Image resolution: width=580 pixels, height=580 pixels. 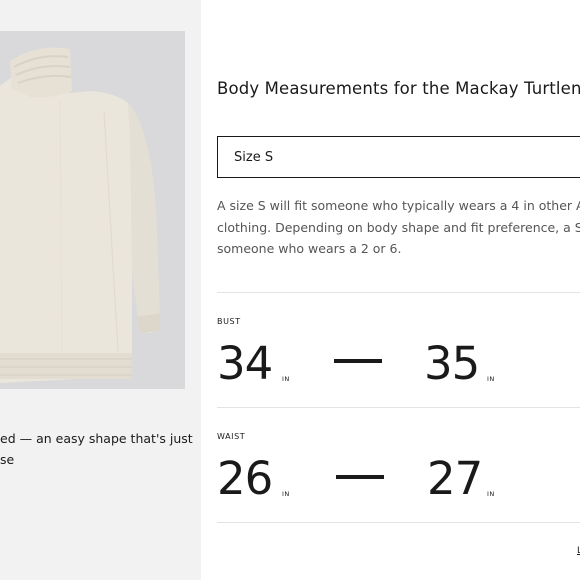 I want to click on bust-min-value: 34, so click(x=245, y=363).